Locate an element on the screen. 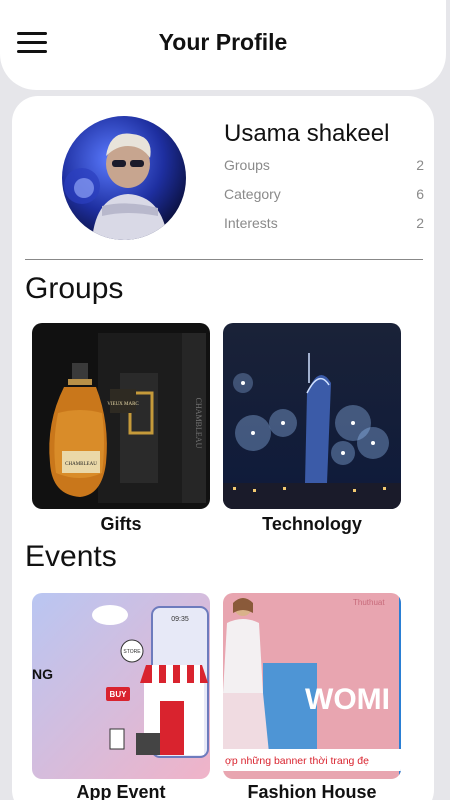  app-header: Your Profile is located at coordinates (223, 45).